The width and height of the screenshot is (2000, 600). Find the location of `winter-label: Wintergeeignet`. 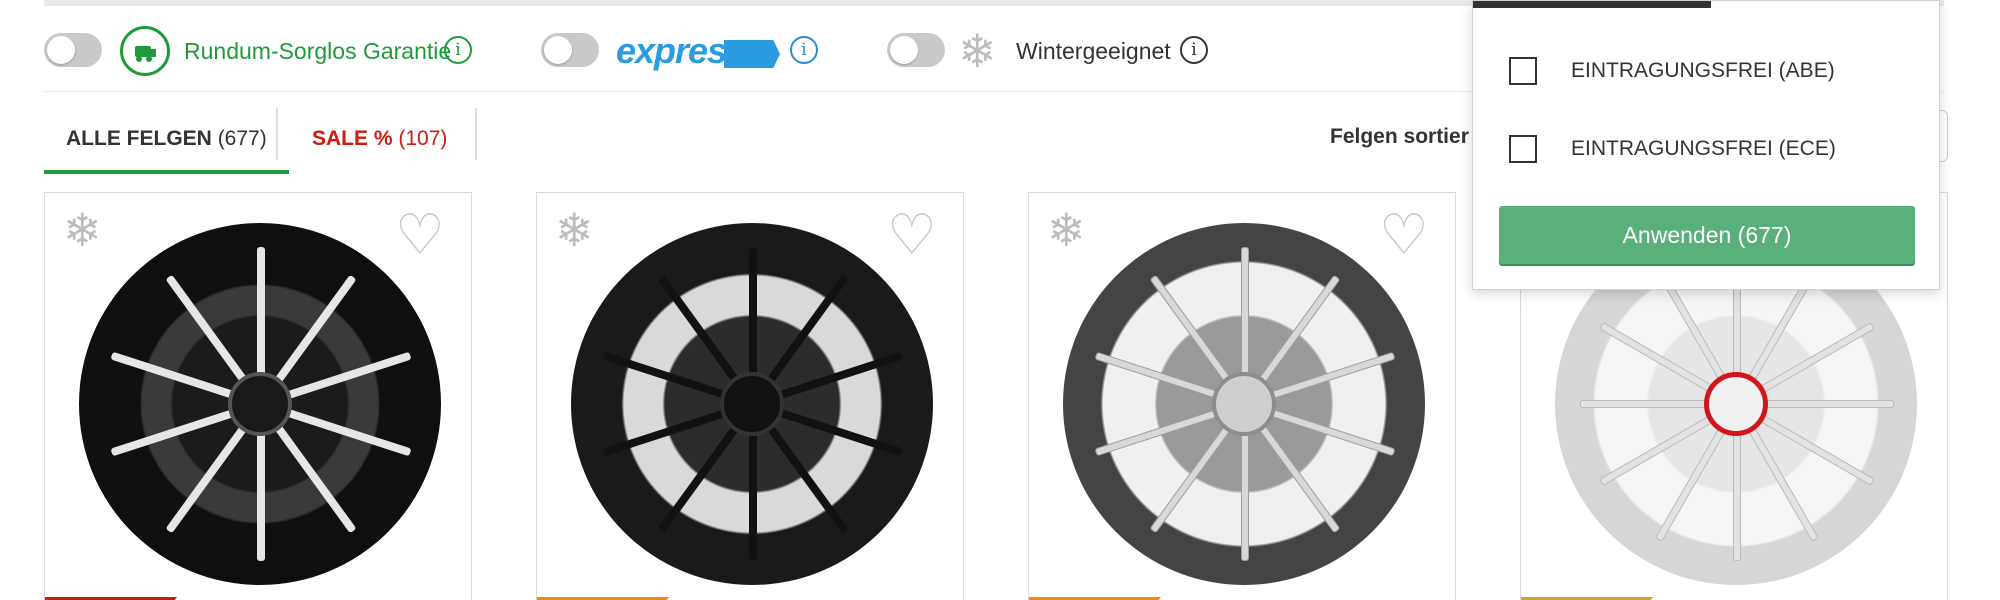

winter-label: Wintergeeignet is located at coordinates (1093, 51).